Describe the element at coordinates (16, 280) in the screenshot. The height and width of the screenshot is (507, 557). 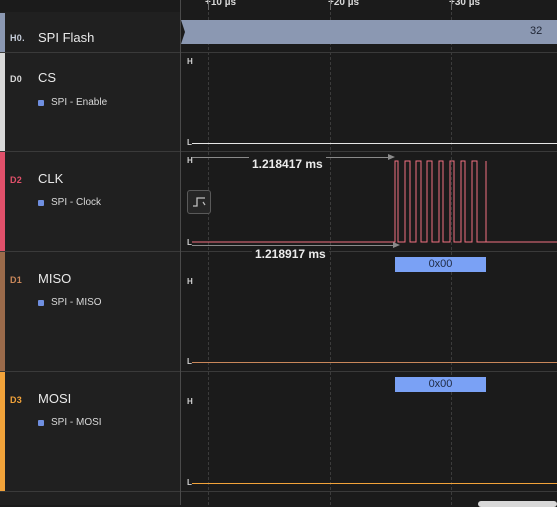
I see `channel-code: D1` at that location.